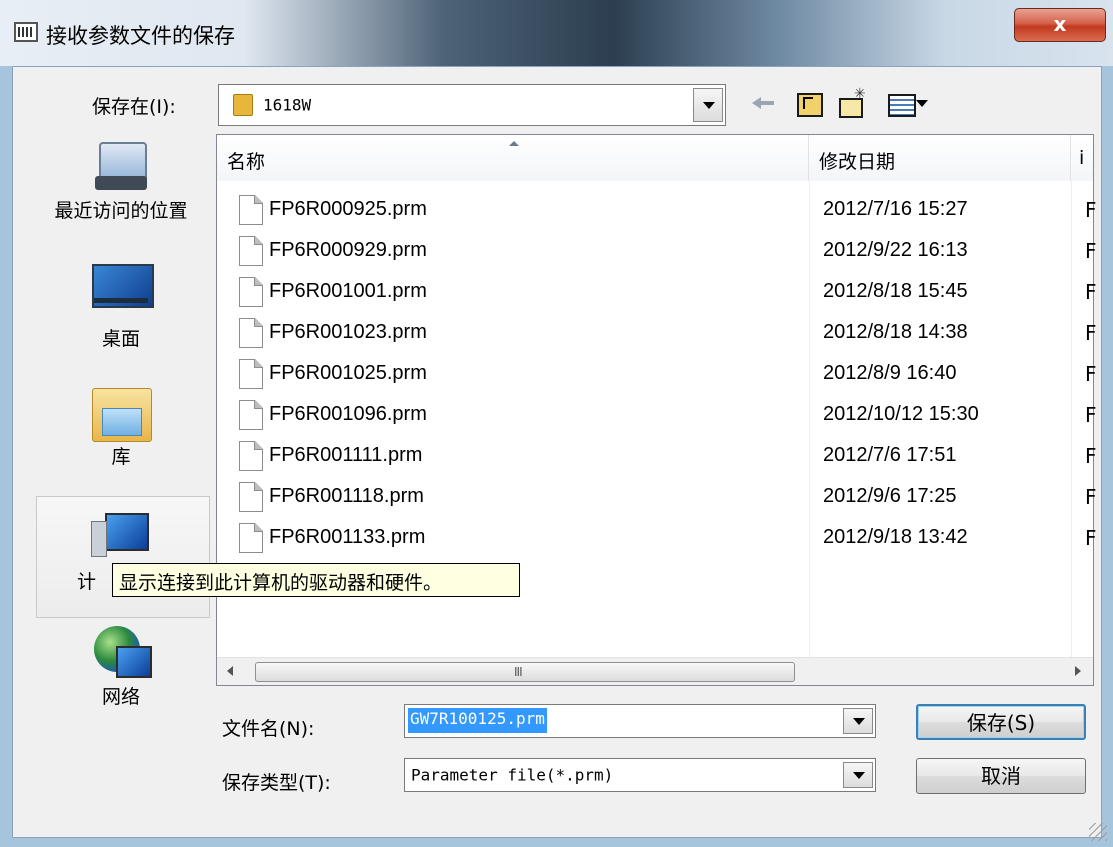 This screenshot has width=1113, height=847. I want to click on file-name: FP6R001025.prm, so click(348, 373).